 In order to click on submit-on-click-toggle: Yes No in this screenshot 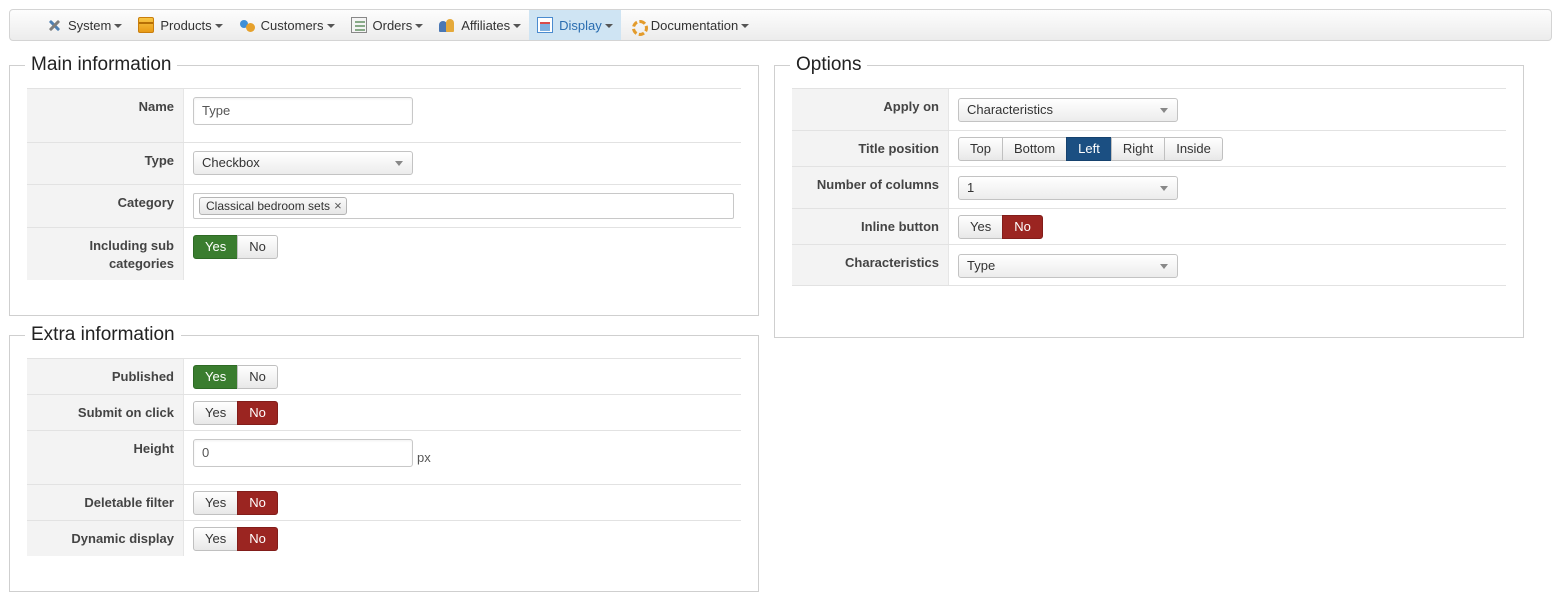, I will do `click(235, 413)`.